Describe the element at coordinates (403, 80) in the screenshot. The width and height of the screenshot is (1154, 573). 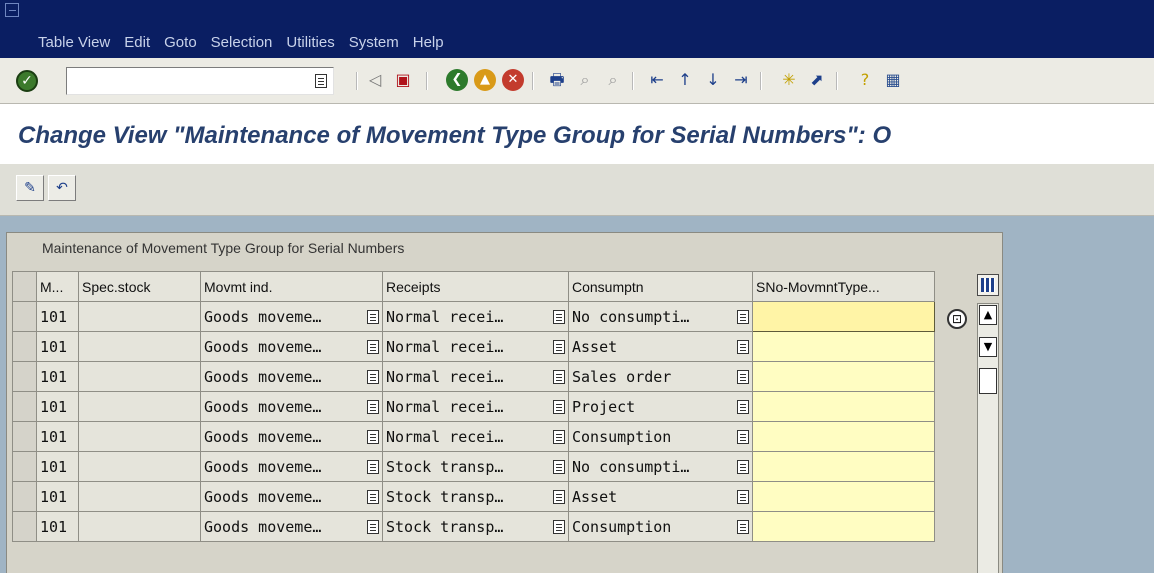
I see `save-icon: ▣` at that location.